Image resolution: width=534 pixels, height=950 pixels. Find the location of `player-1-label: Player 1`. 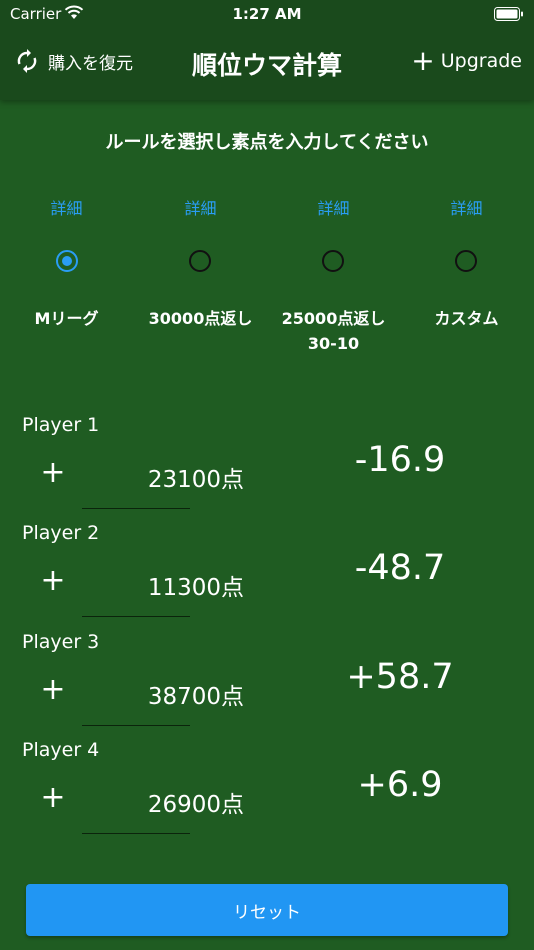

player-1-label: Player 1 is located at coordinates (61, 425).